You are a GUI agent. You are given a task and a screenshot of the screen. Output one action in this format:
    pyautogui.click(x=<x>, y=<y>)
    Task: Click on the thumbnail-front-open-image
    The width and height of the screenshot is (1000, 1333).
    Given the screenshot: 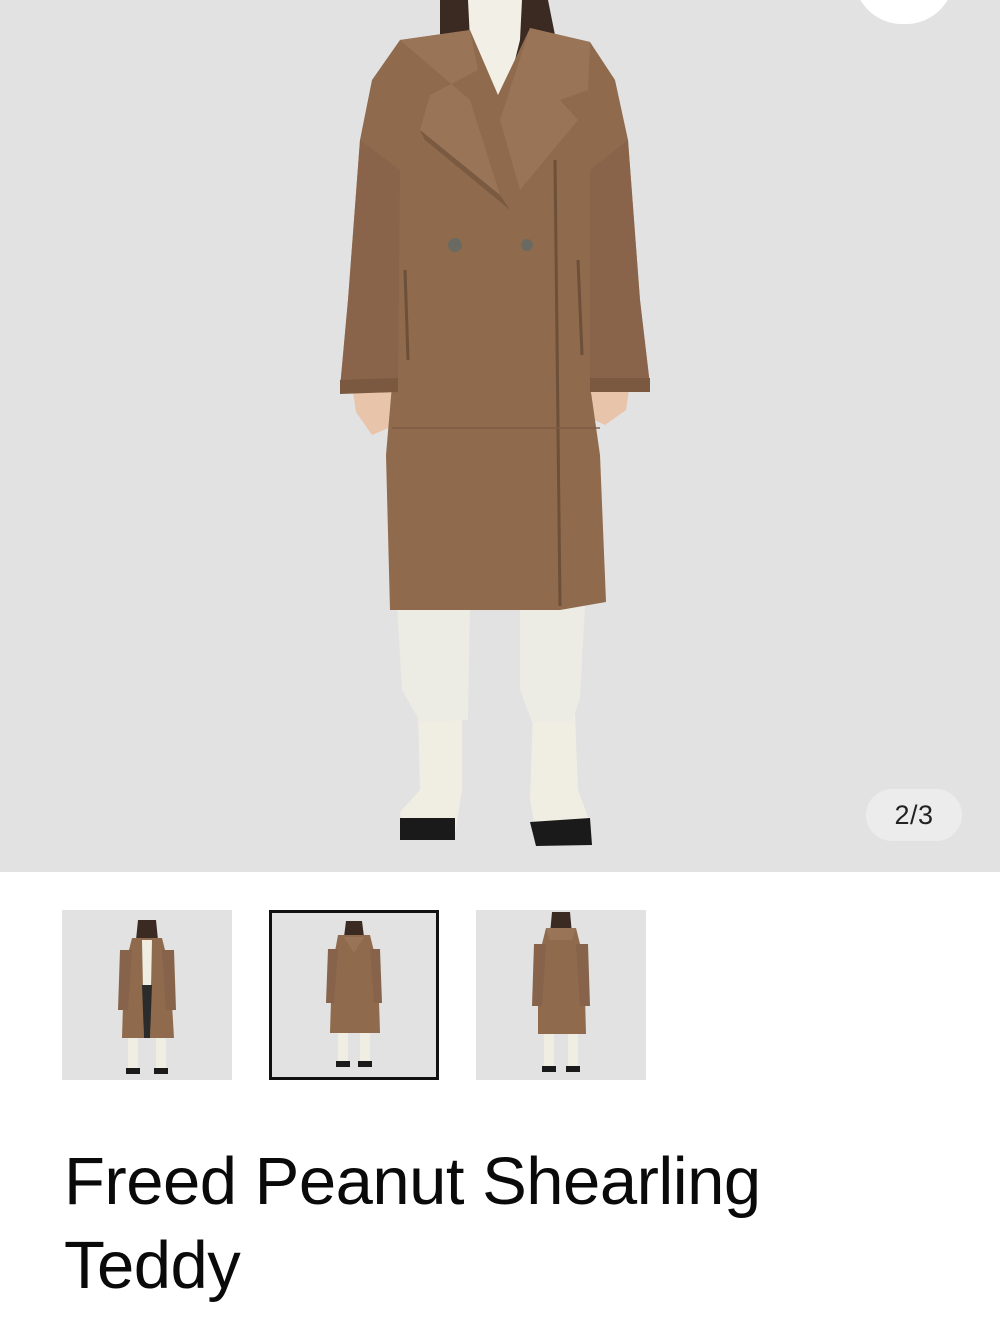 What is the action you would take?
    pyautogui.click(x=147, y=997)
    